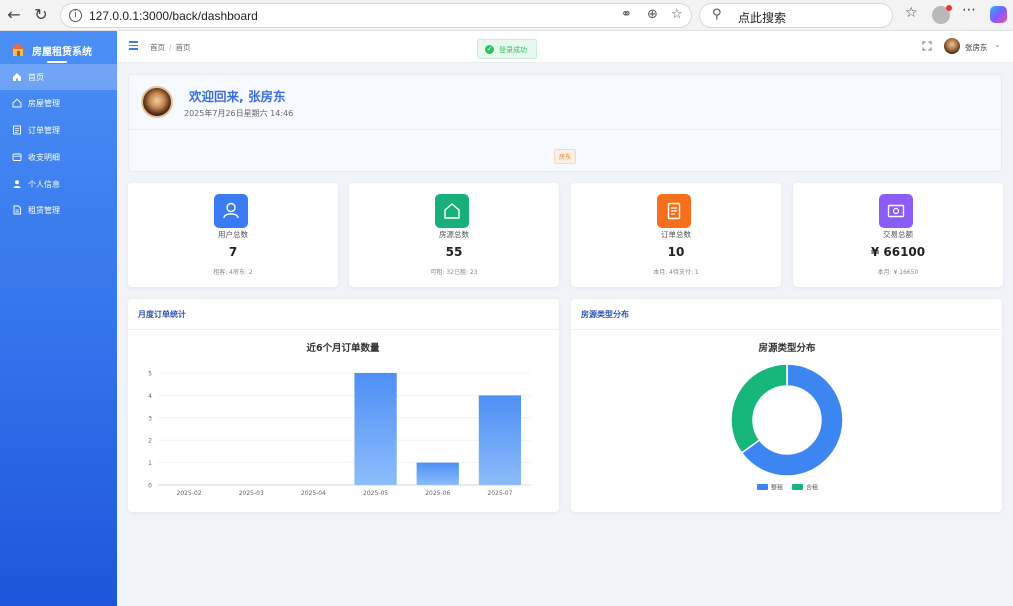 This screenshot has height=606, width=1013. I want to click on browser-search-placeholder: 点此搜索, so click(762, 18).